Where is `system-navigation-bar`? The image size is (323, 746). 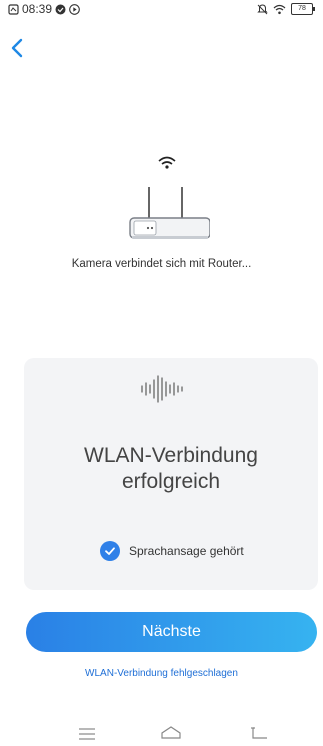 system-navigation-bar is located at coordinates (161, 733).